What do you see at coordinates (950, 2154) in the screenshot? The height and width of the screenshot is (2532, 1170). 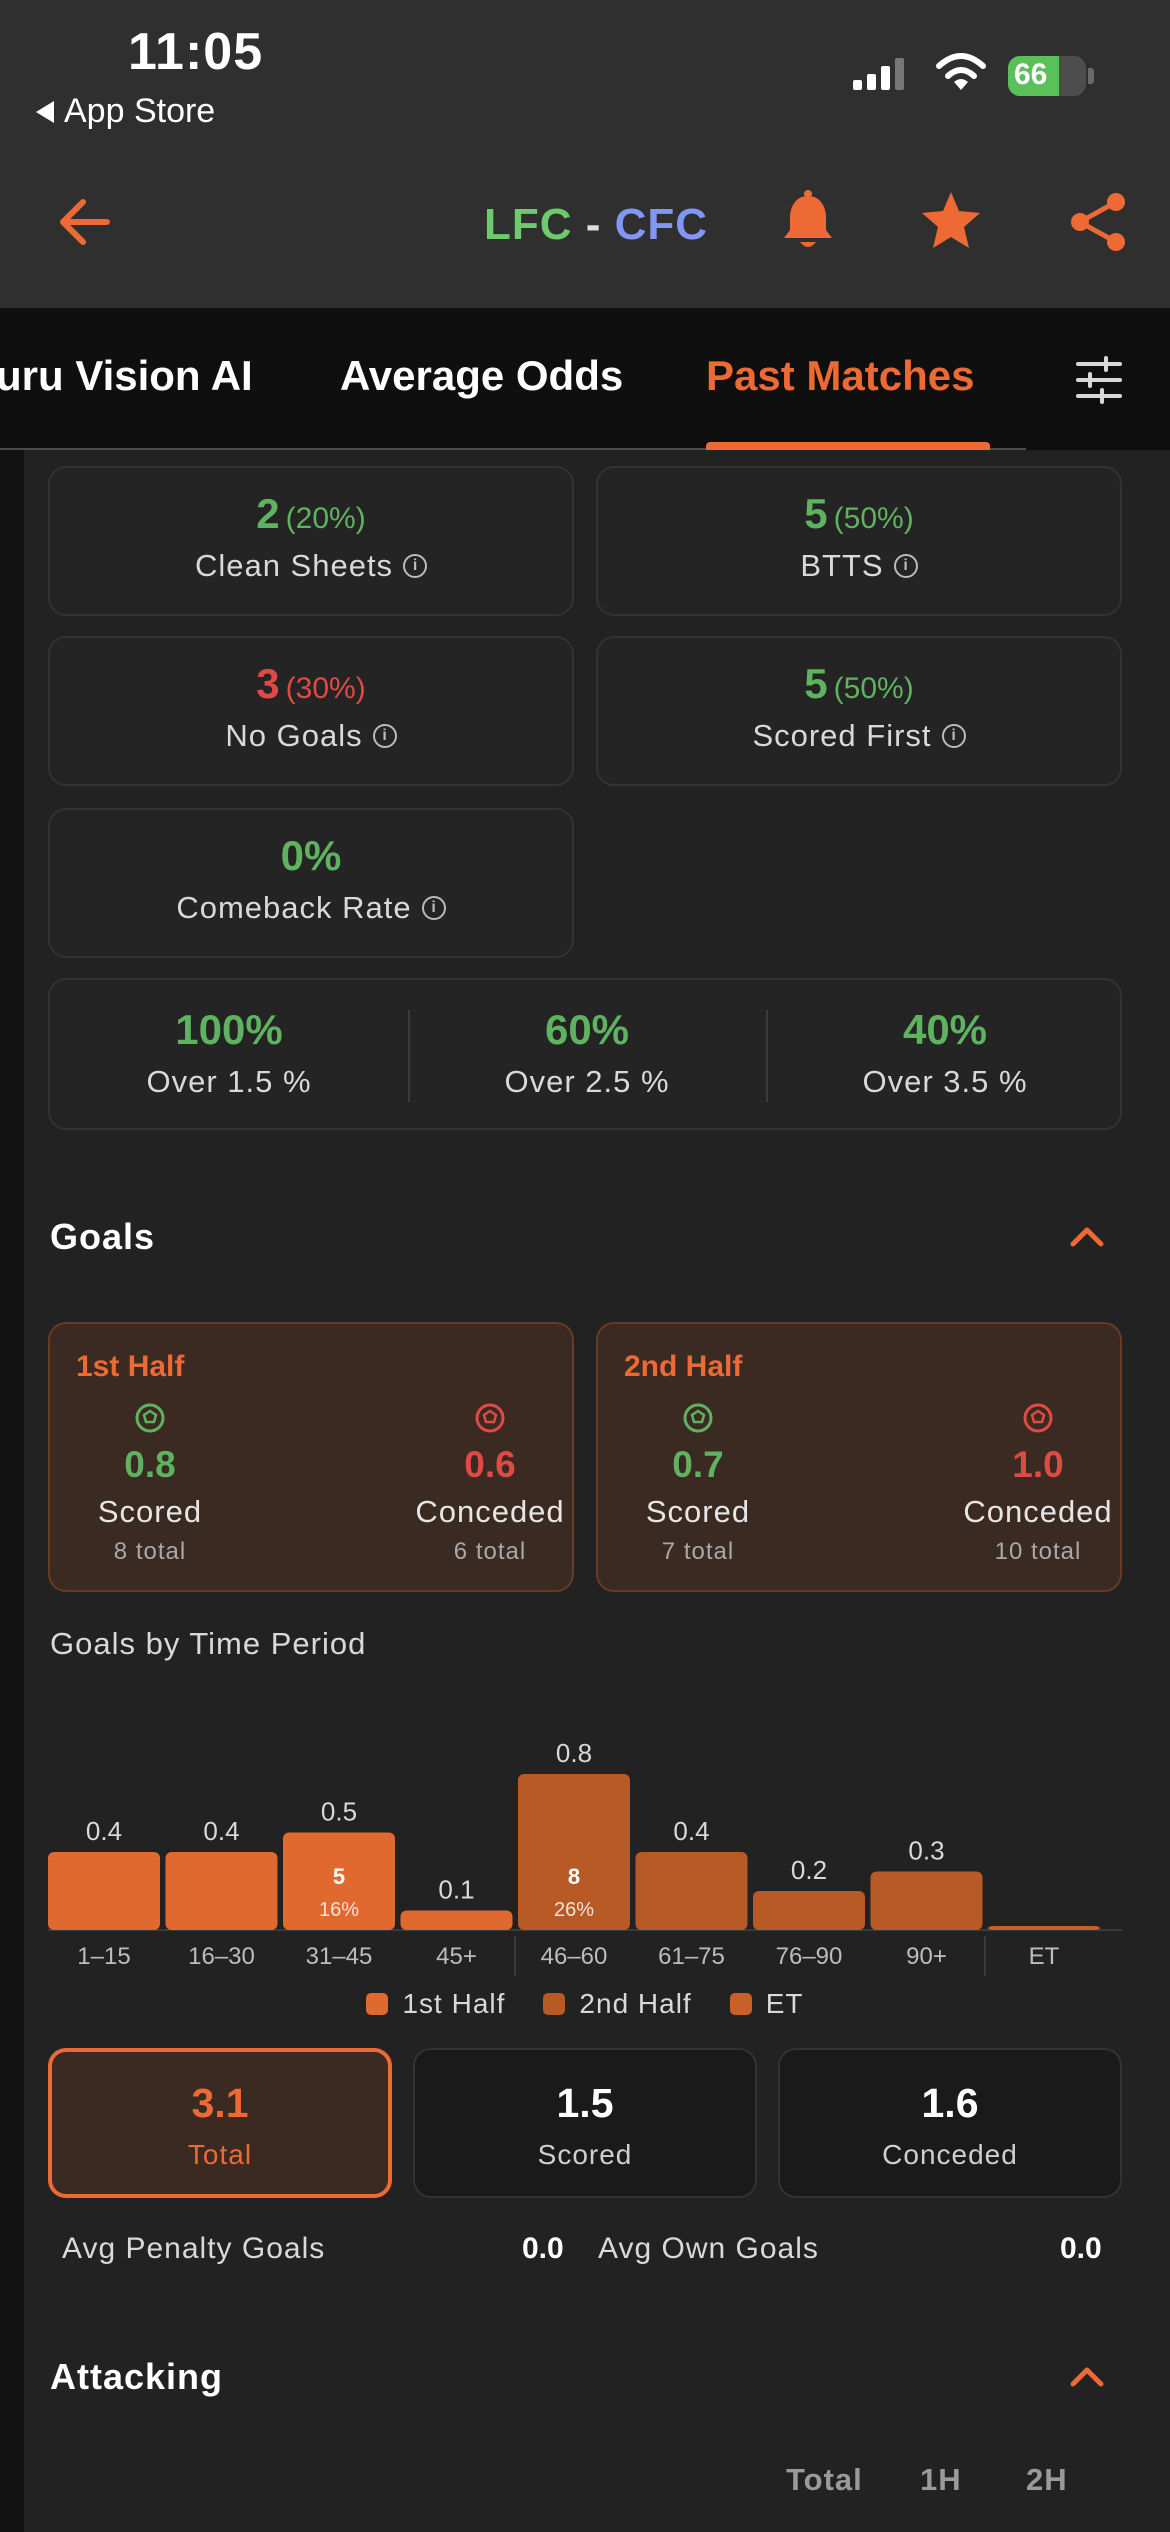 I see `summary-label: Conceded` at bounding box center [950, 2154].